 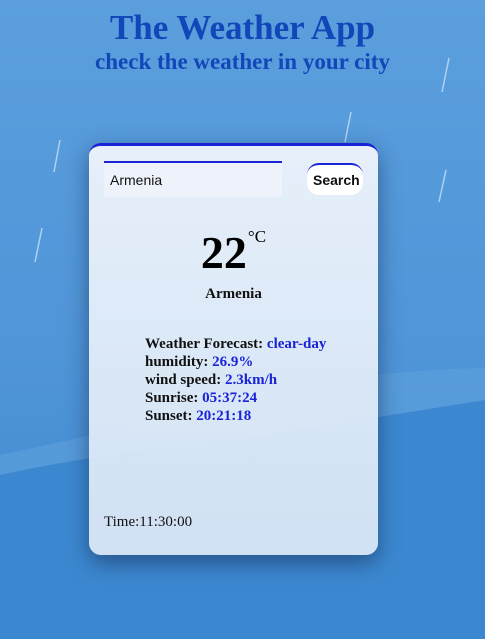 What do you see at coordinates (296, 344) in the screenshot?
I see `forecast-value: clear-day` at bounding box center [296, 344].